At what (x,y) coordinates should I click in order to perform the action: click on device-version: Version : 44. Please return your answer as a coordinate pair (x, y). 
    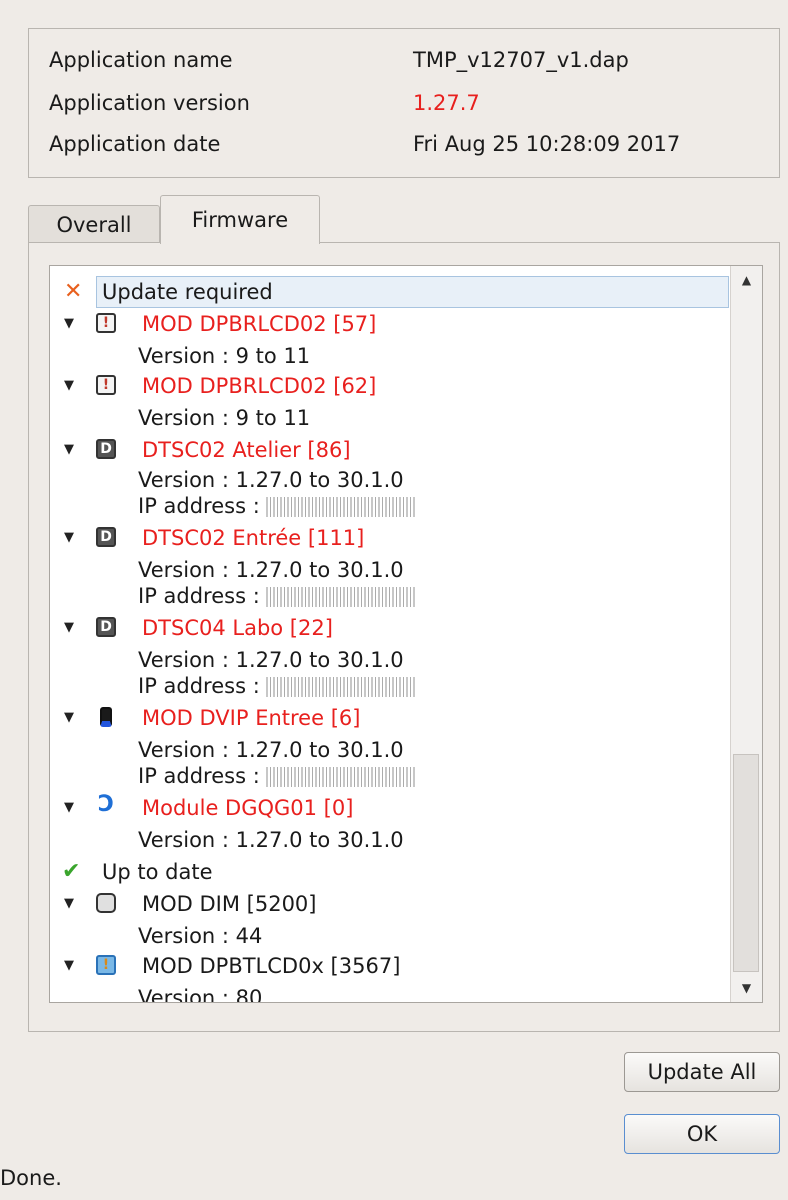
    Looking at the image, I should click on (200, 936).